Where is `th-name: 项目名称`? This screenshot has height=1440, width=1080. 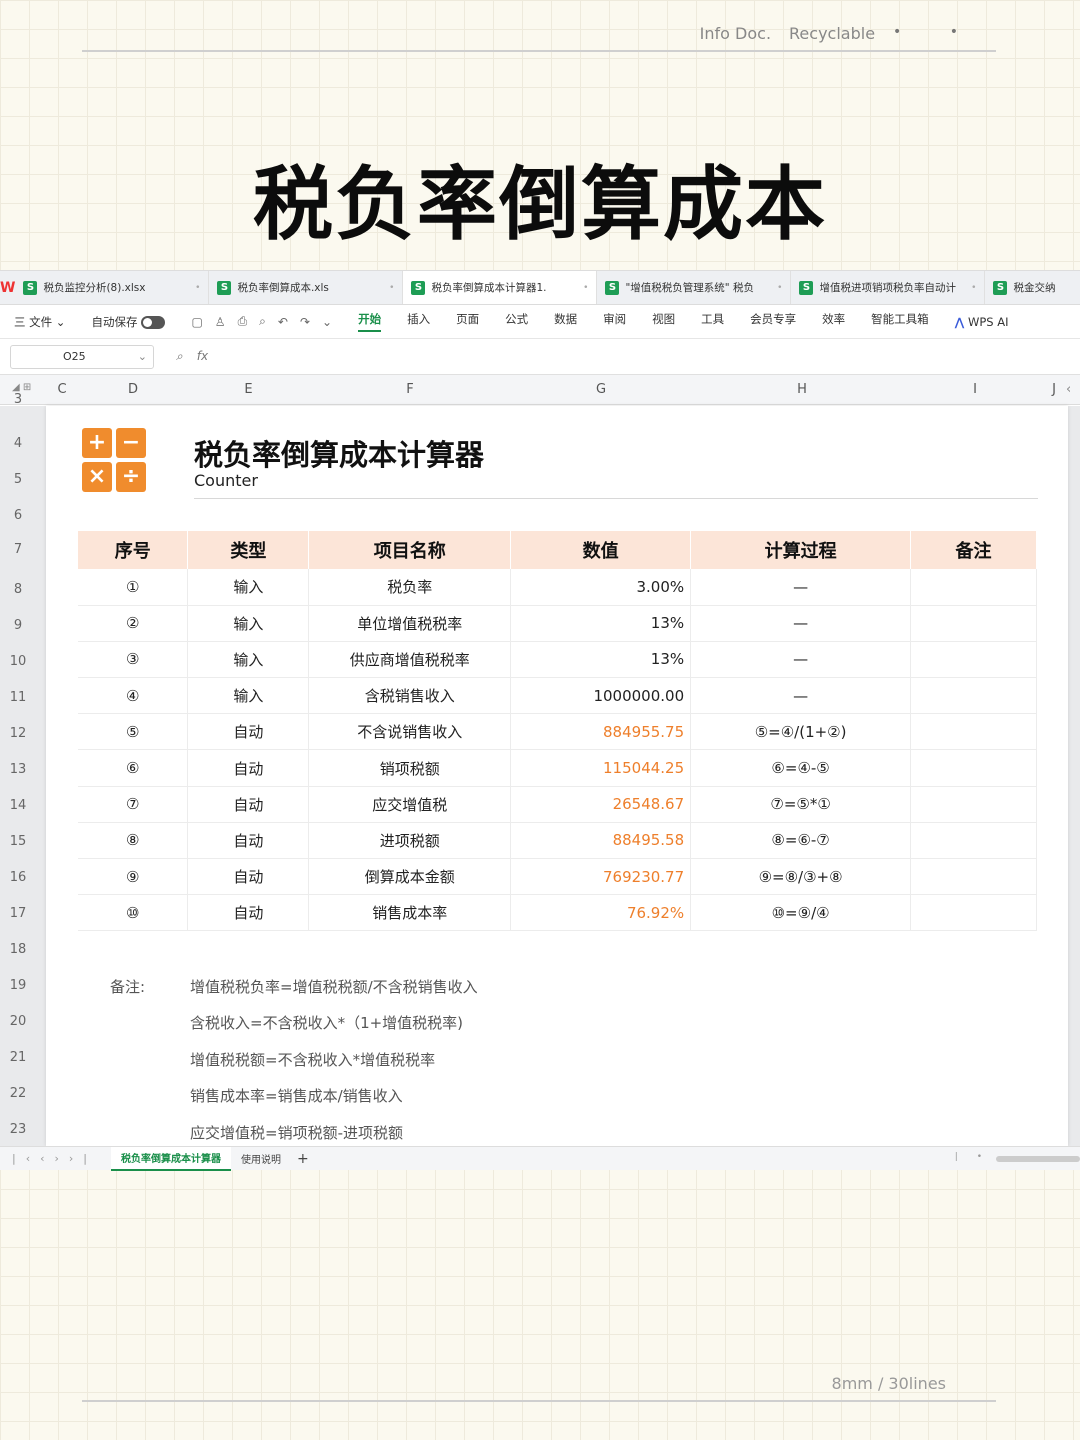 th-name: 项目名称 is located at coordinates (410, 550).